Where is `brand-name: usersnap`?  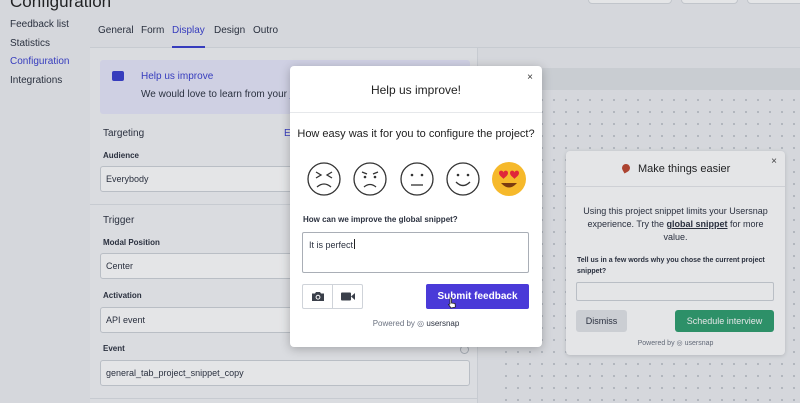
brand-name: usersnap is located at coordinates (443, 323).